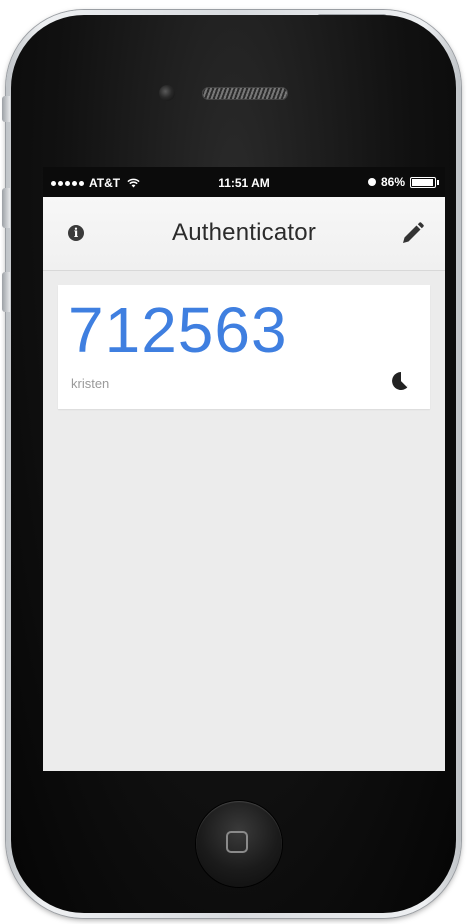  I want to click on volume-down-button, so click(6, 292).